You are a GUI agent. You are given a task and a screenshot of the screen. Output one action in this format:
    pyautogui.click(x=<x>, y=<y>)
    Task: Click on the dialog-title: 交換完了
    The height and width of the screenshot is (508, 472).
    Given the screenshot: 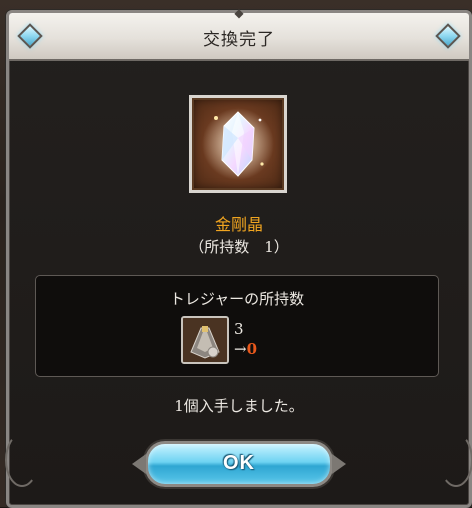 What is the action you would take?
    pyautogui.click(x=239, y=40)
    